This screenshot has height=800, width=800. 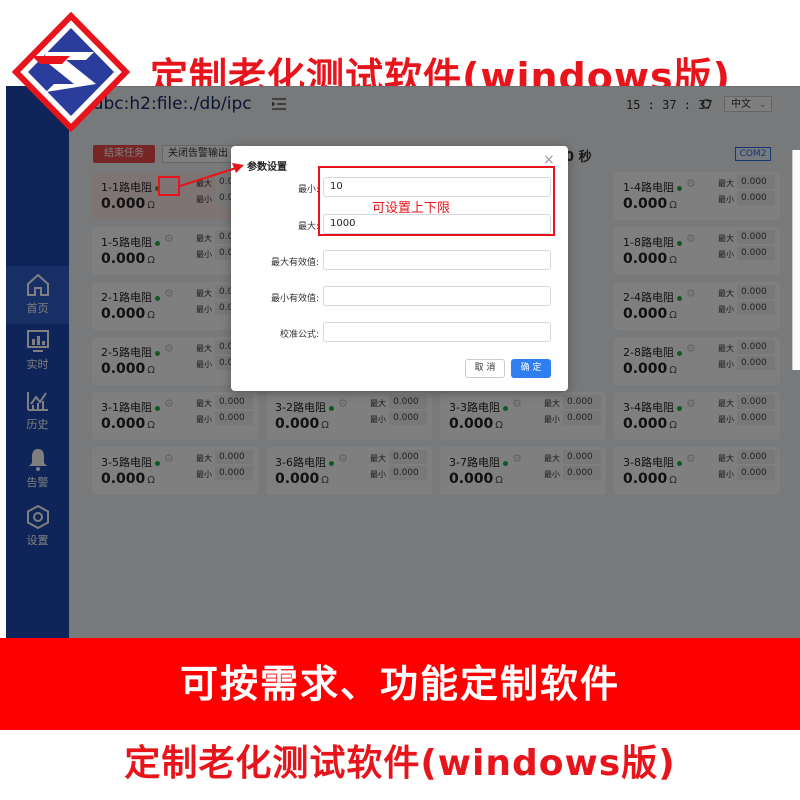 I want to click on dialog-title: 参数设置, so click(x=267, y=167).